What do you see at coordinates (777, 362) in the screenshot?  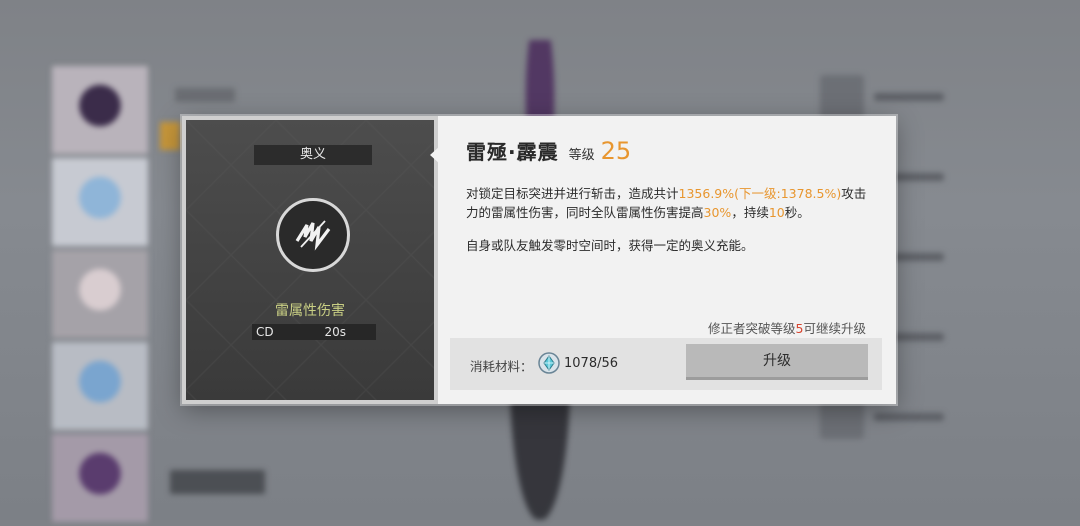 I see `upgrade-button: 升级` at bounding box center [777, 362].